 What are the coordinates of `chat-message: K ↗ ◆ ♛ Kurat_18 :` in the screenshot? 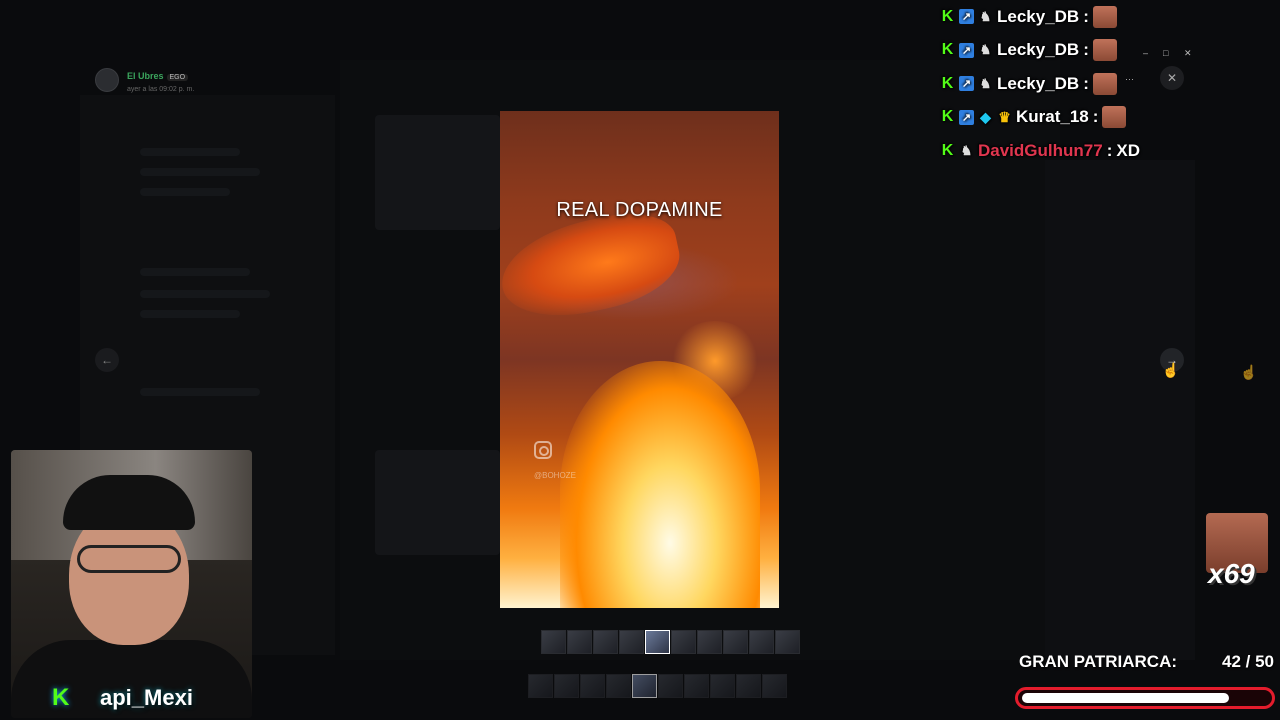 It's located at (1090, 118).